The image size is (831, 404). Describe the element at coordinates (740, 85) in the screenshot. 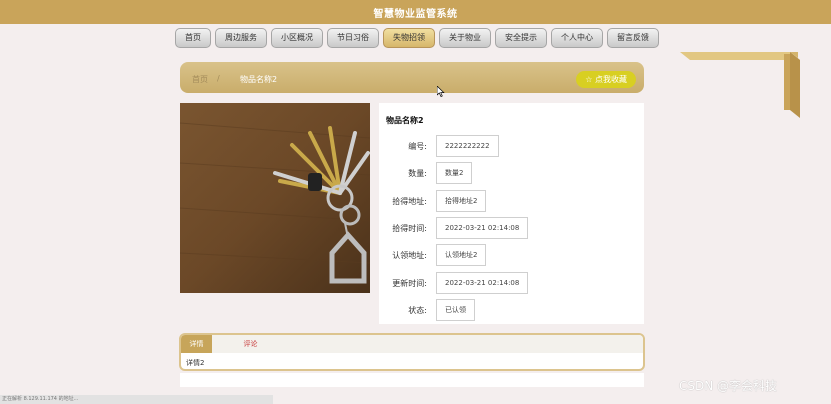

I see `decorative-gold-frame` at that location.